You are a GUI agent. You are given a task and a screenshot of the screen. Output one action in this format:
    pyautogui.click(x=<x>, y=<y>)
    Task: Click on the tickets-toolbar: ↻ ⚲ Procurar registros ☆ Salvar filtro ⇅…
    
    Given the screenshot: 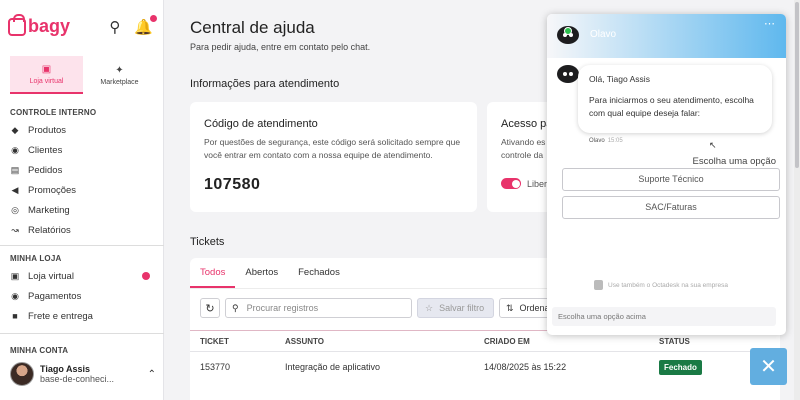 What is the action you would take?
    pyautogui.click(x=379, y=308)
    